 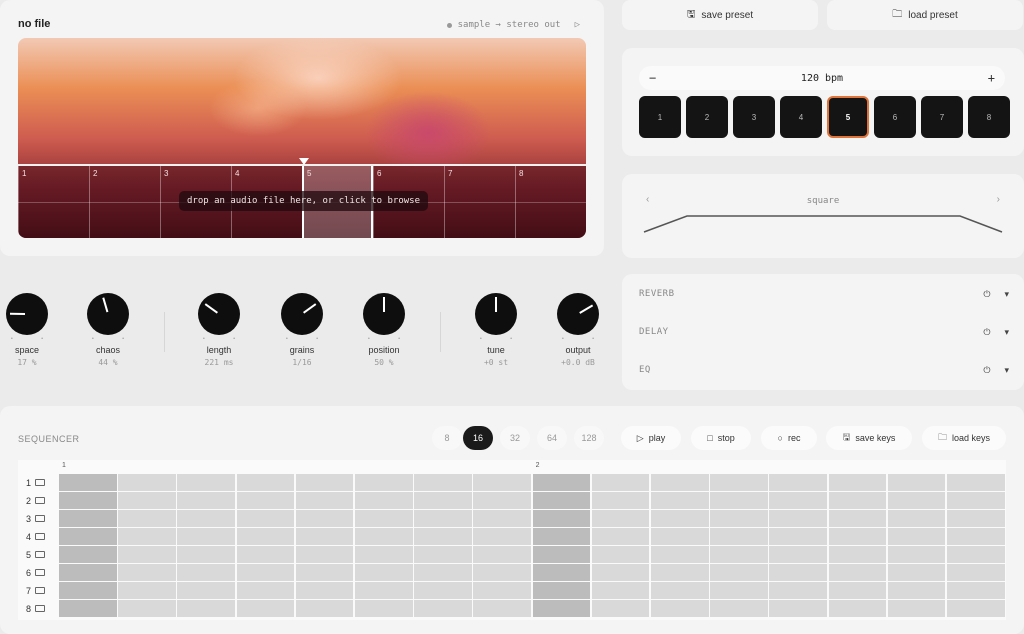 I want to click on play-button: ▷ play, so click(x=651, y=438).